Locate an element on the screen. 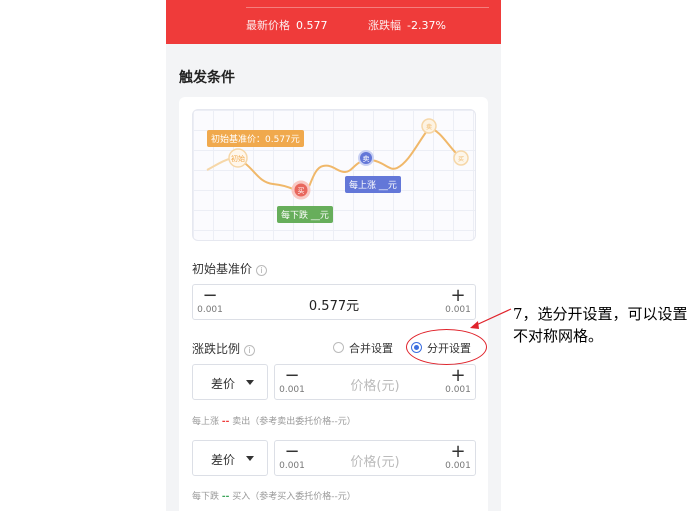 The width and height of the screenshot is (700, 511). base-price-input: 0.577元 is located at coordinates (334, 304).